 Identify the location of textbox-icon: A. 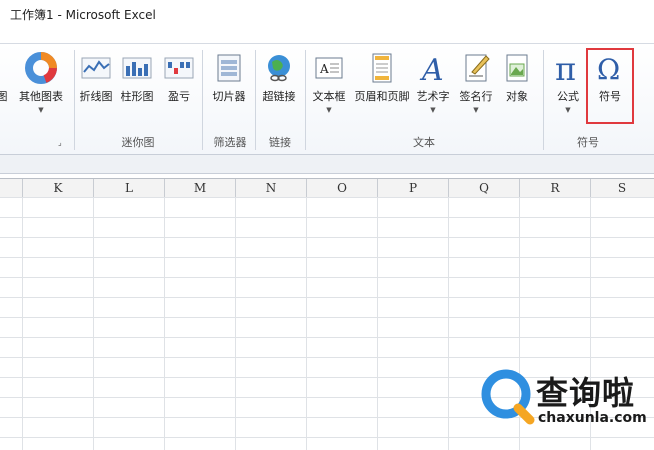
(329, 68).